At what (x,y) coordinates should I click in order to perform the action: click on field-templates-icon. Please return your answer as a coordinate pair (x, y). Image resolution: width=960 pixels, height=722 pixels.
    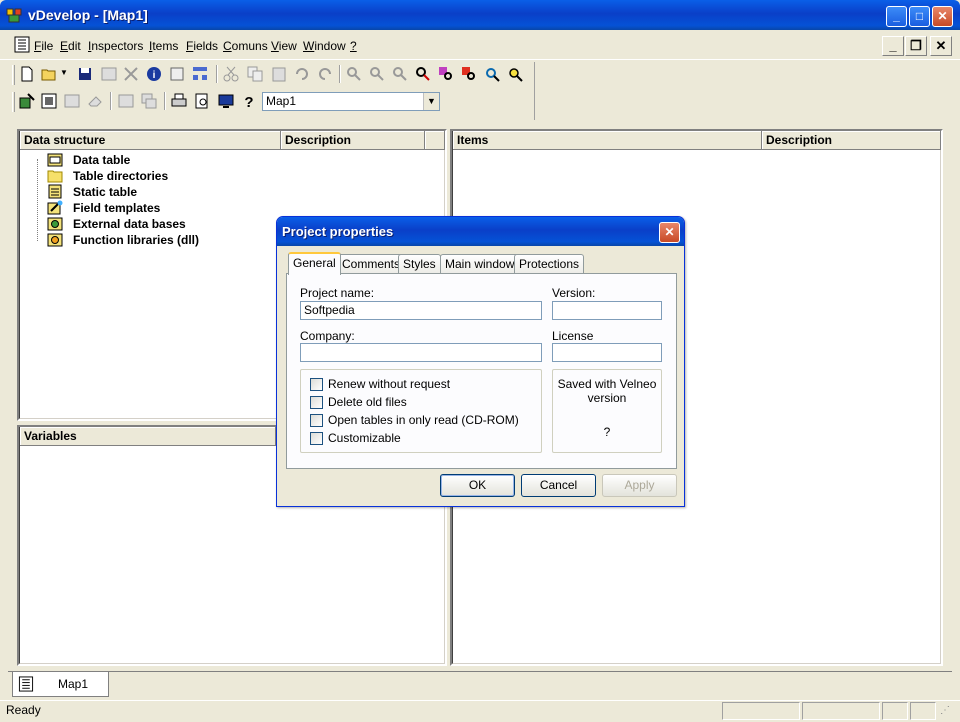
    Looking at the image, I should click on (55, 207).